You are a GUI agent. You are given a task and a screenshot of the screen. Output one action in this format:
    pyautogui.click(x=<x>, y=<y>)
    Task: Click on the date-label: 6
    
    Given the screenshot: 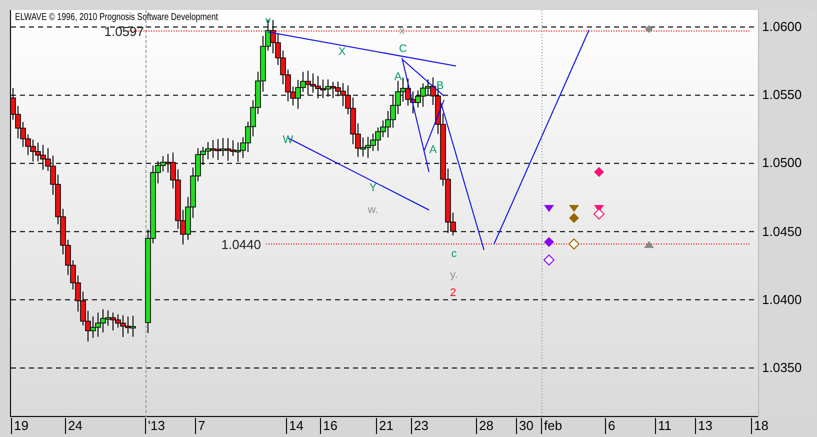 What is the action you would take?
    pyautogui.click(x=610, y=426)
    